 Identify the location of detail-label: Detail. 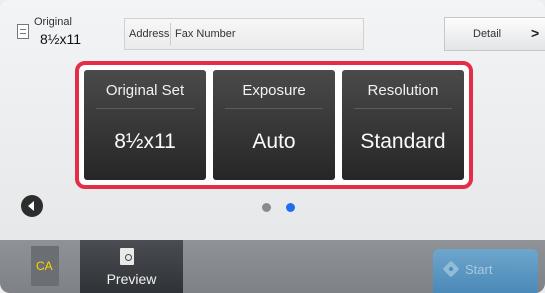
(487, 34).